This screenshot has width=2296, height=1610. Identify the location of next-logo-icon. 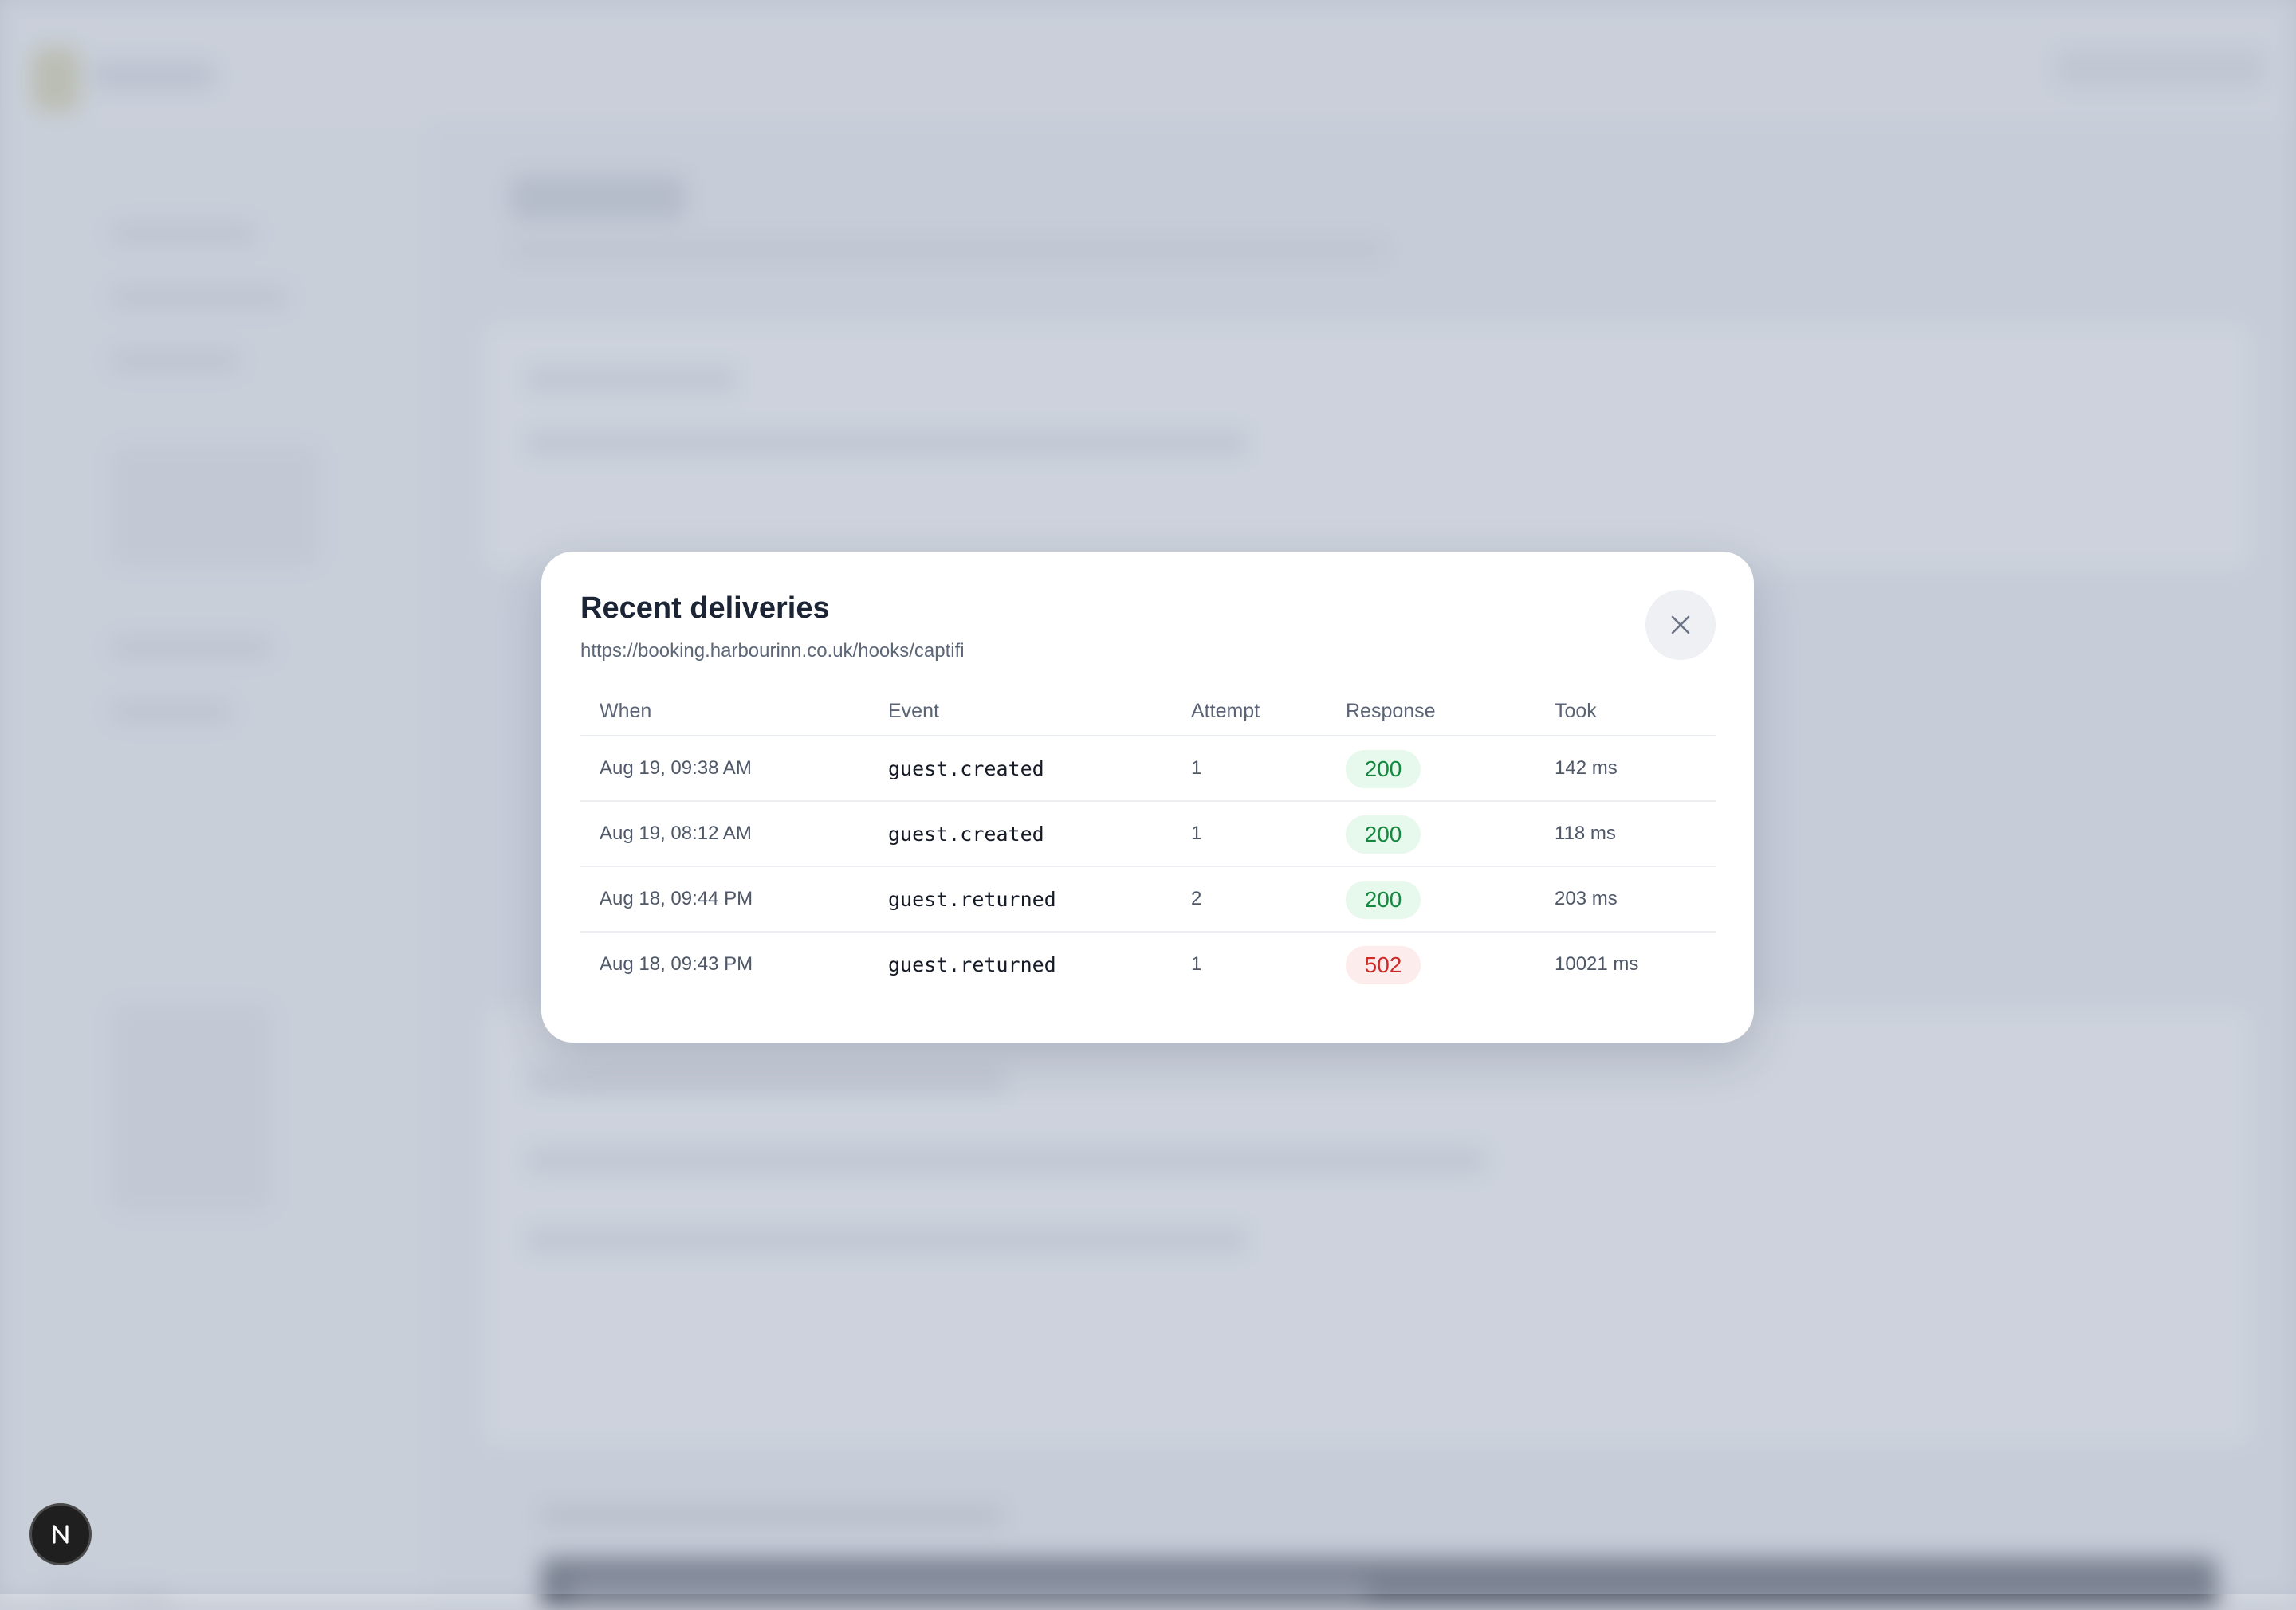
(61, 1534).